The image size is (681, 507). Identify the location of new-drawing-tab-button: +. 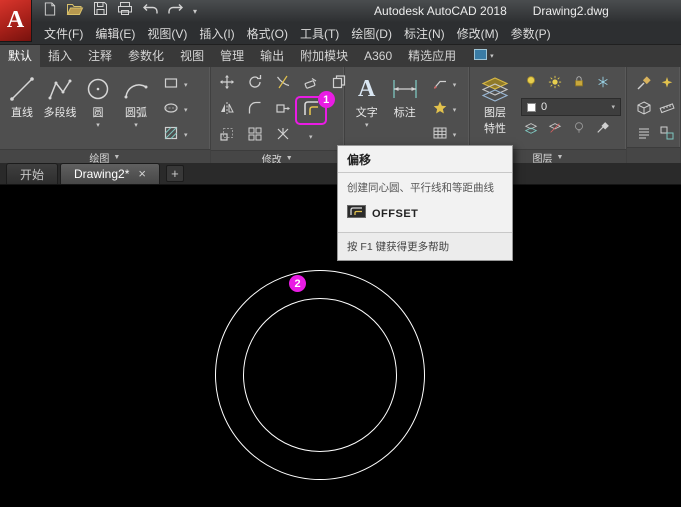
(174, 173).